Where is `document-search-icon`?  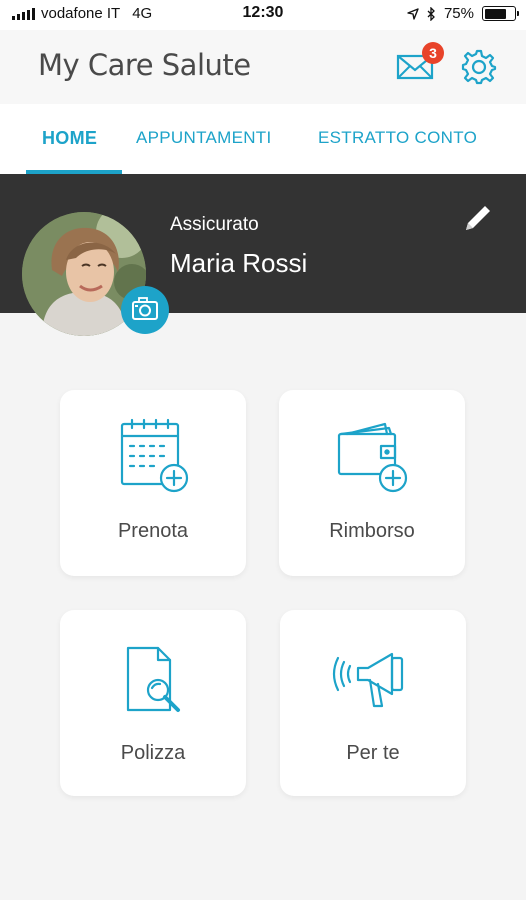 document-search-icon is located at coordinates (153, 679).